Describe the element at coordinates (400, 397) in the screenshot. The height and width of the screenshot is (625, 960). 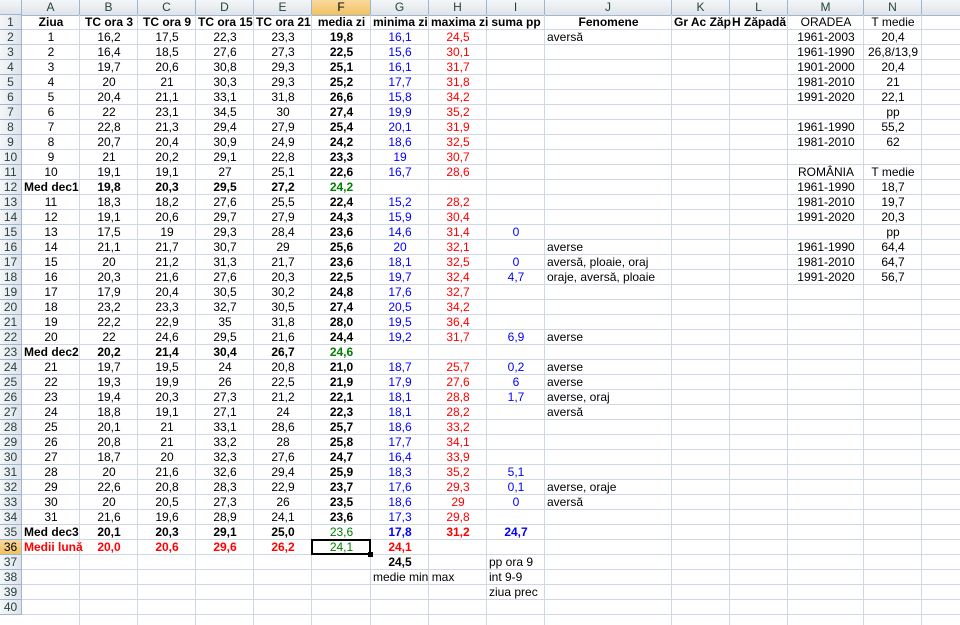
I see `cell-g26: 18,1` at that location.